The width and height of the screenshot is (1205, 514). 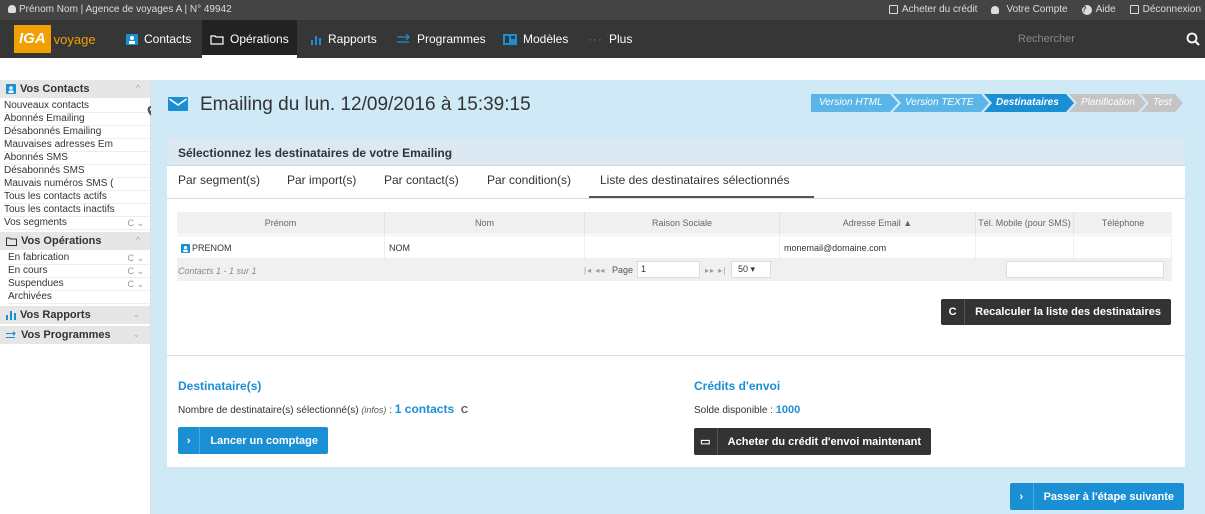 I want to click on sidebar-item: Désabonnés SMS, so click(x=77, y=171).